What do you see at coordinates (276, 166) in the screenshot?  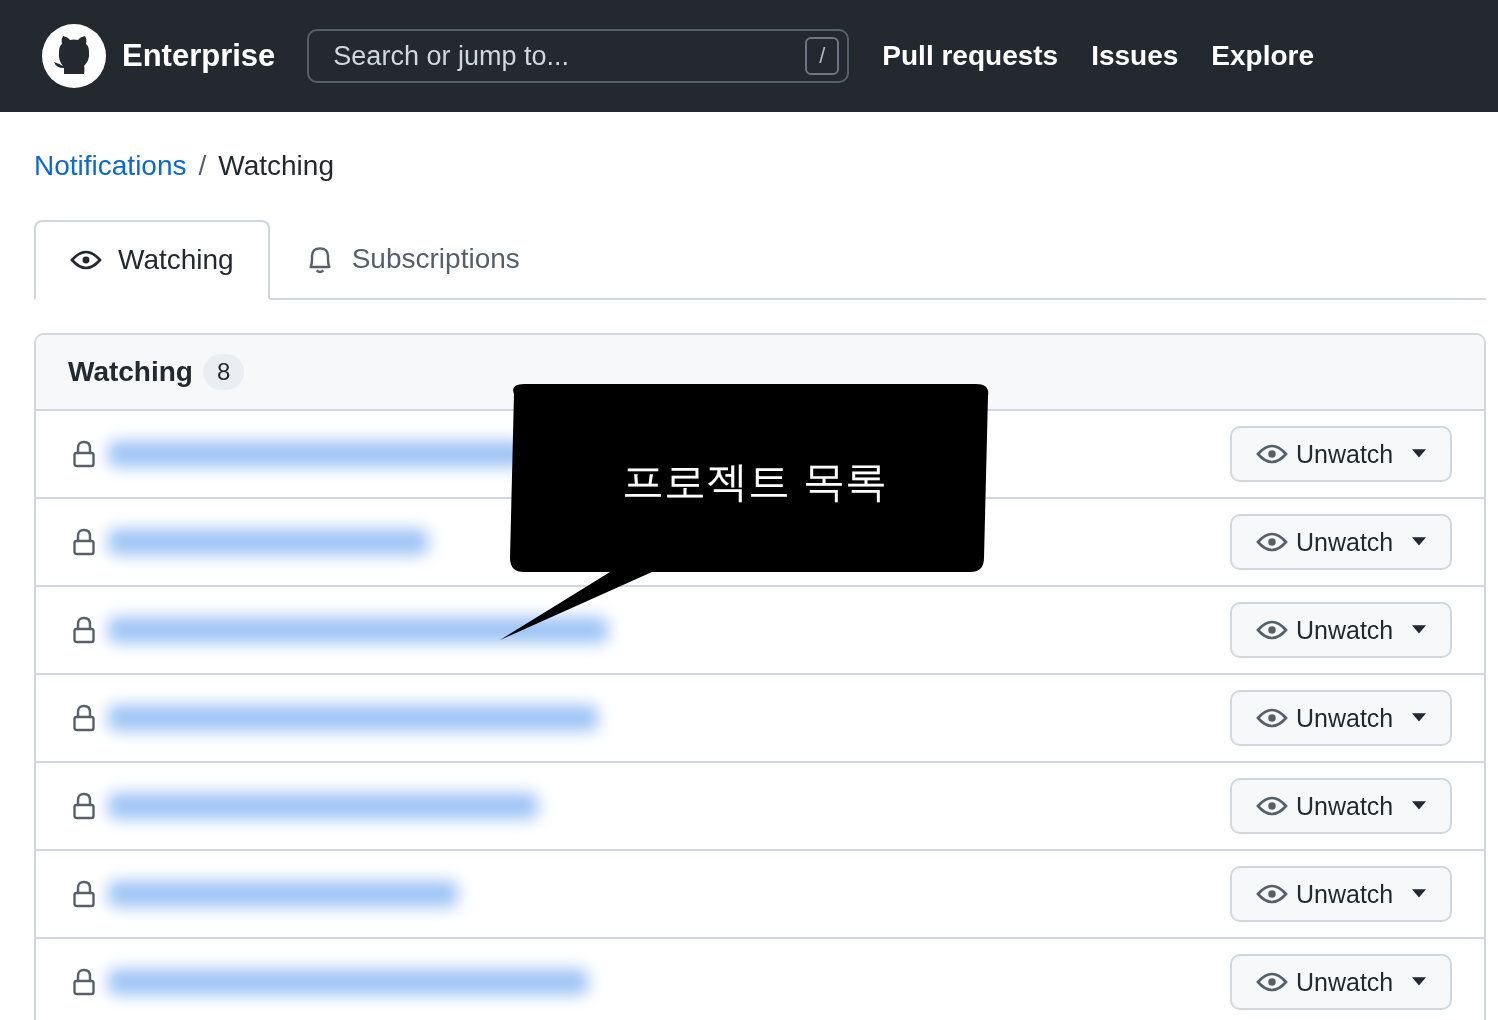 I see `breadcrumb-current: Watching` at bounding box center [276, 166].